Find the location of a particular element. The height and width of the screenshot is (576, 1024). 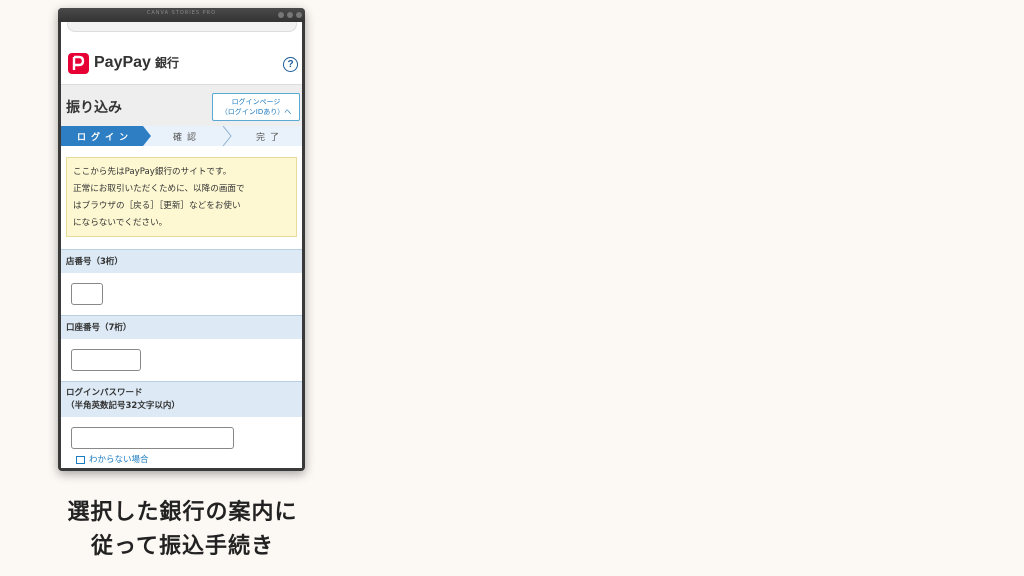

step-confirm: 確認 is located at coordinates (187, 138).